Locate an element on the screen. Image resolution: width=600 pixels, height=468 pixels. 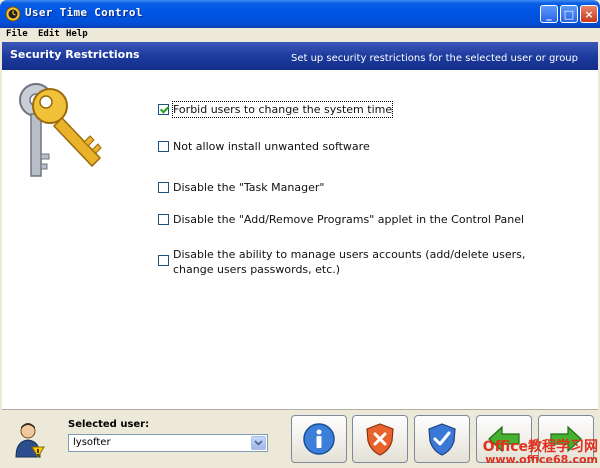
forbid-time-checkbox is located at coordinates (163, 109).